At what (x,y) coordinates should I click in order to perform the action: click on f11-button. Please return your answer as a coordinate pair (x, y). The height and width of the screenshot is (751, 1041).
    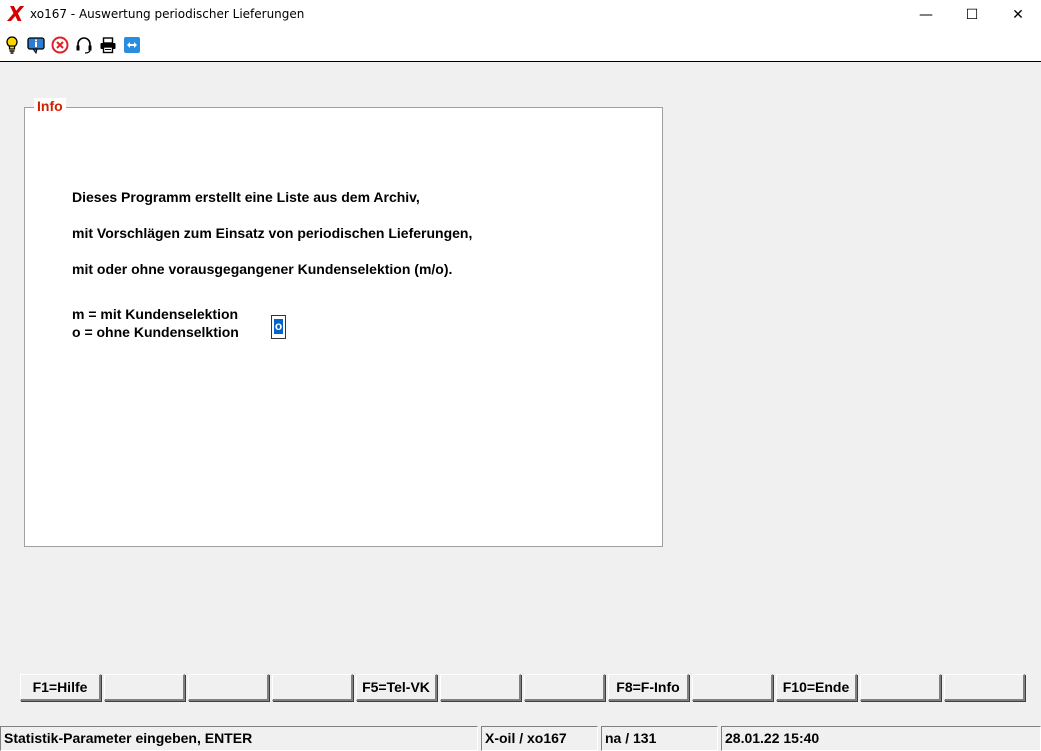
    Looking at the image, I should click on (900, 687).